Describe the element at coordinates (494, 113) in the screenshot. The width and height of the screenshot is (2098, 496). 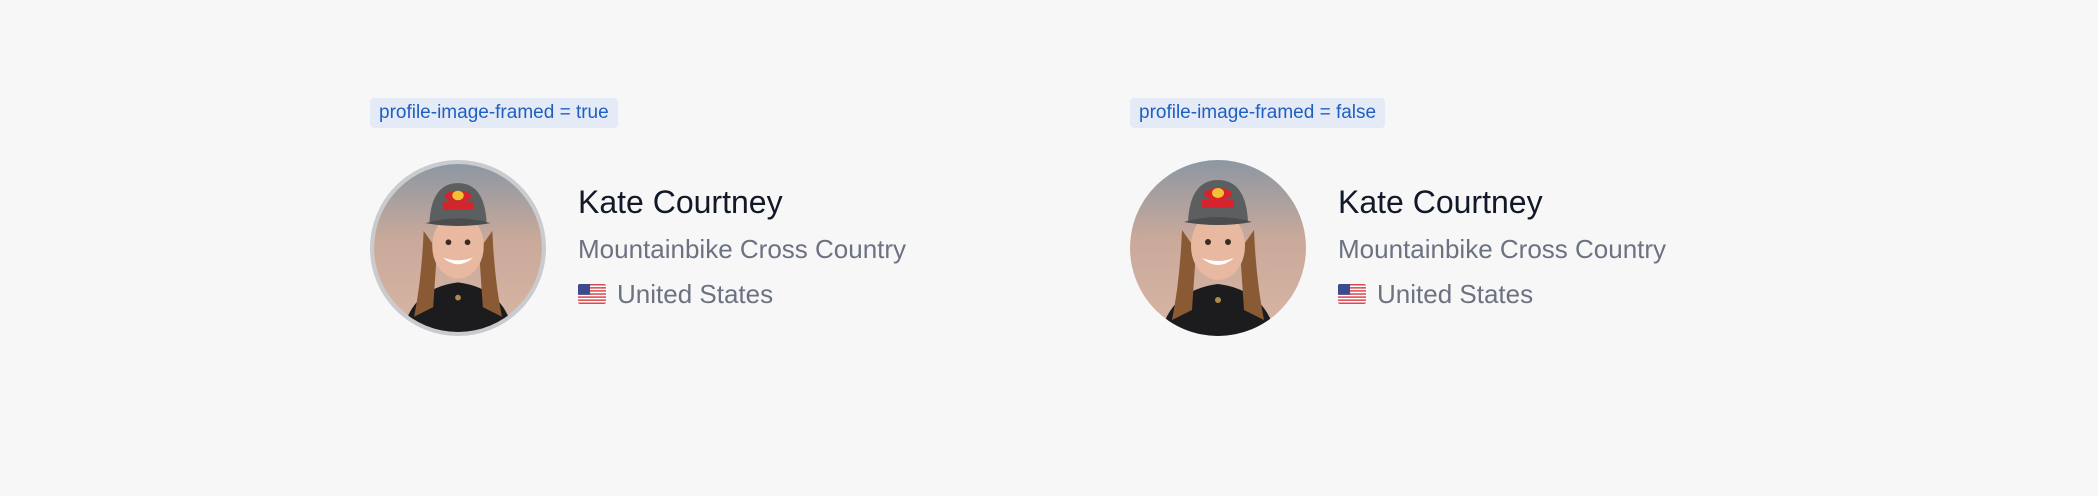
I see `variant-tag: profile-image-framed = true` at that location.